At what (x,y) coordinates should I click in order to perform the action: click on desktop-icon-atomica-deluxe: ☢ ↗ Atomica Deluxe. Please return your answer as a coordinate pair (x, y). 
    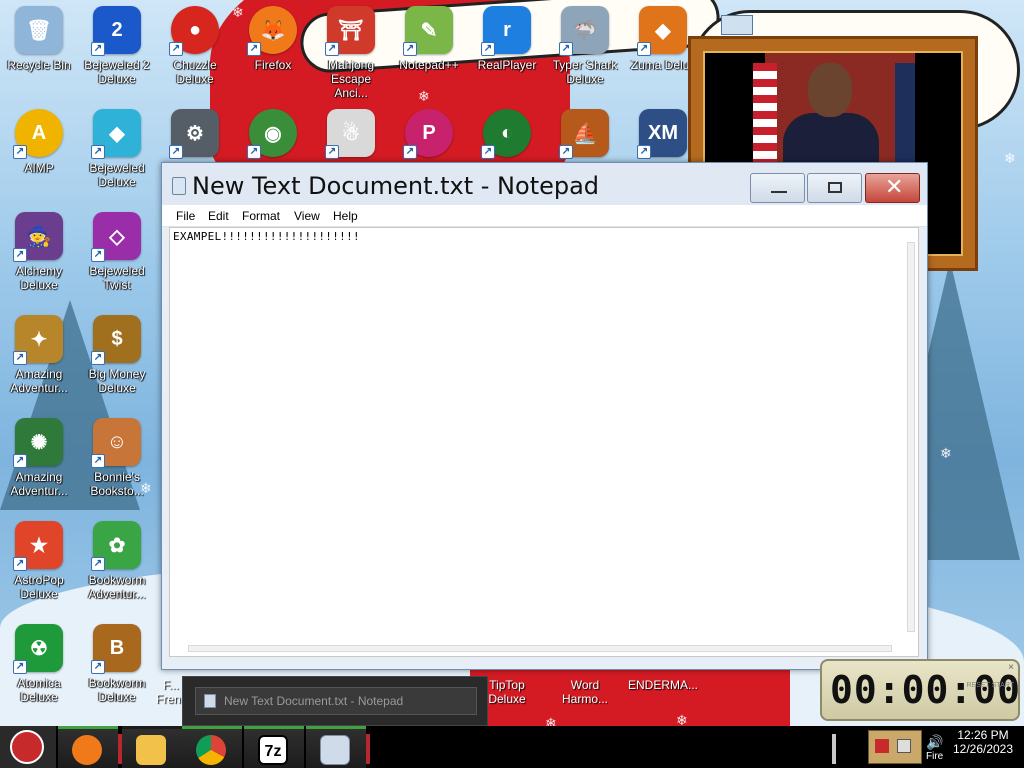
    Looking at the image, I should click on (39, 668).